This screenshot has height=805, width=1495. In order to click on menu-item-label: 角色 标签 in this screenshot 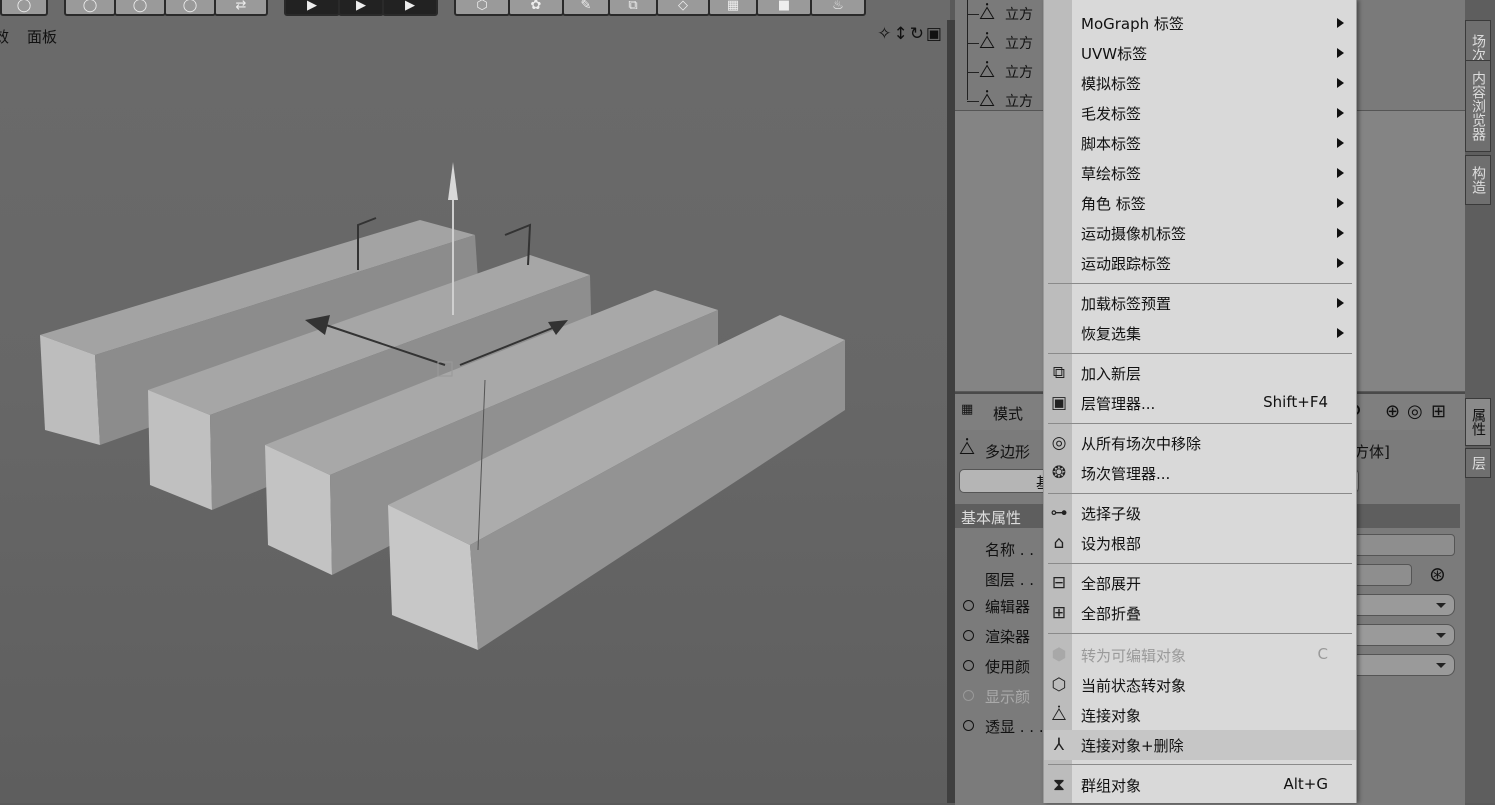, I will do `click(1113, 204)`.